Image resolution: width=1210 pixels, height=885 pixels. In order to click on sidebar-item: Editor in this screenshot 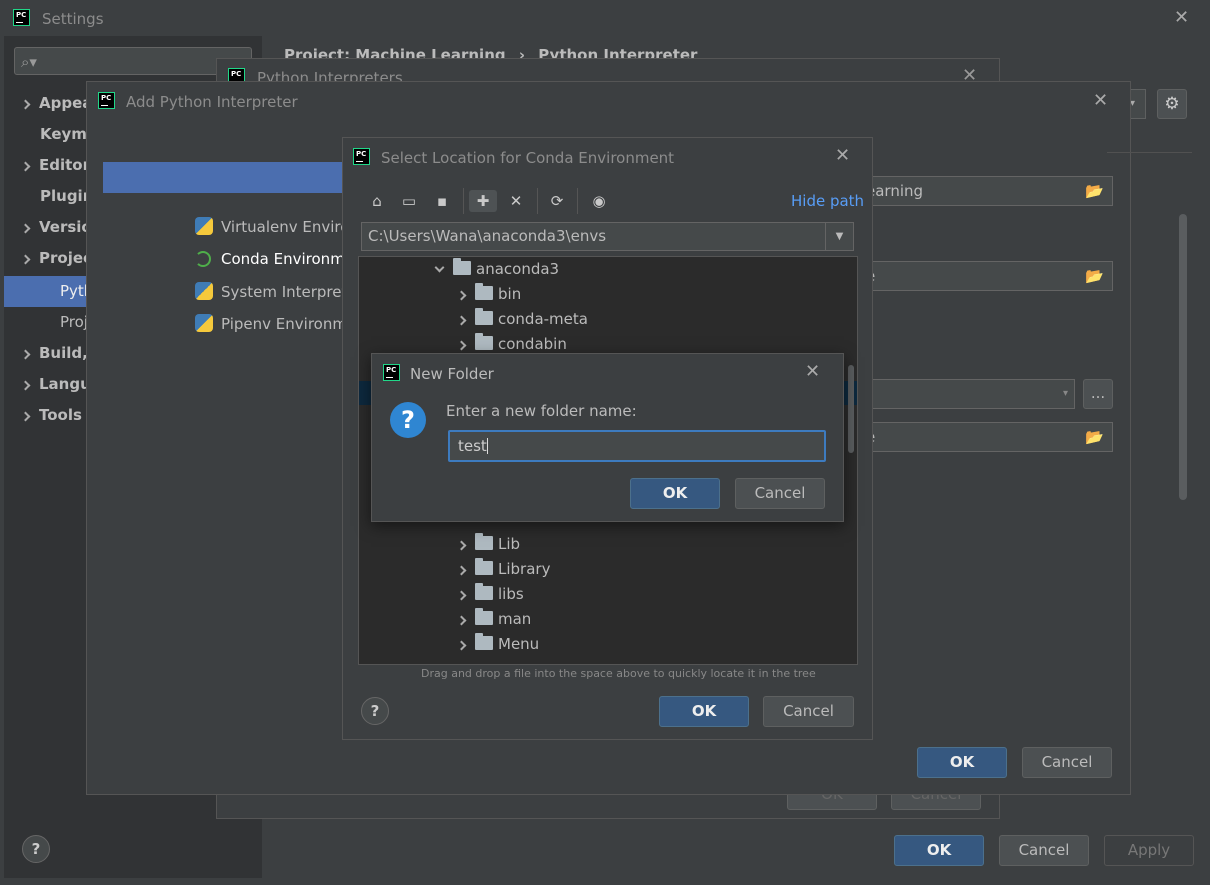, I will do `click(54, 165)`.